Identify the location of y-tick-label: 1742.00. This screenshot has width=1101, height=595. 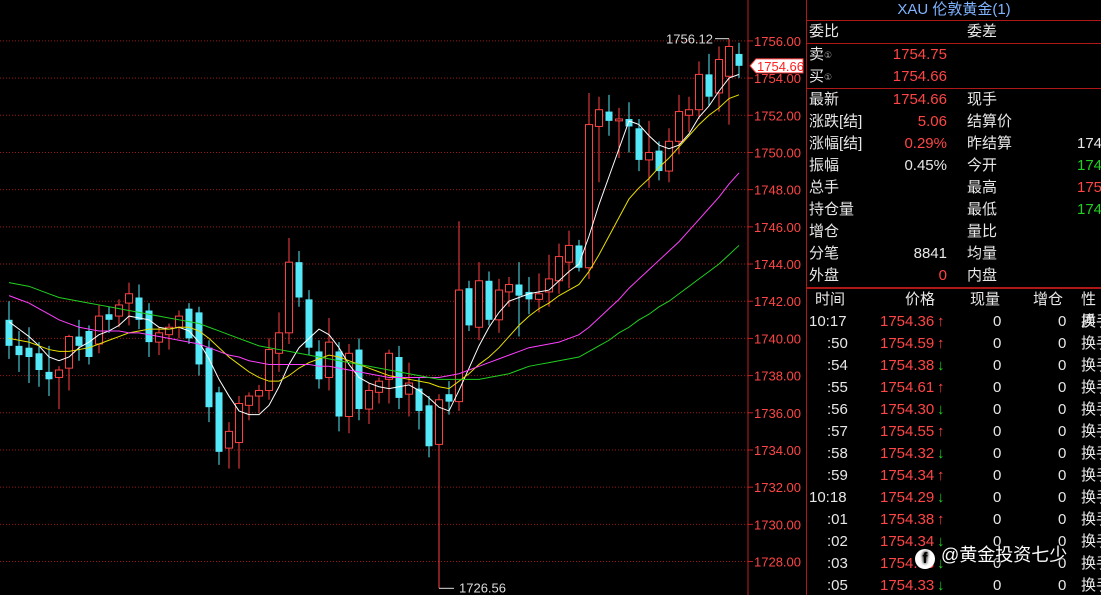
(777, 301).